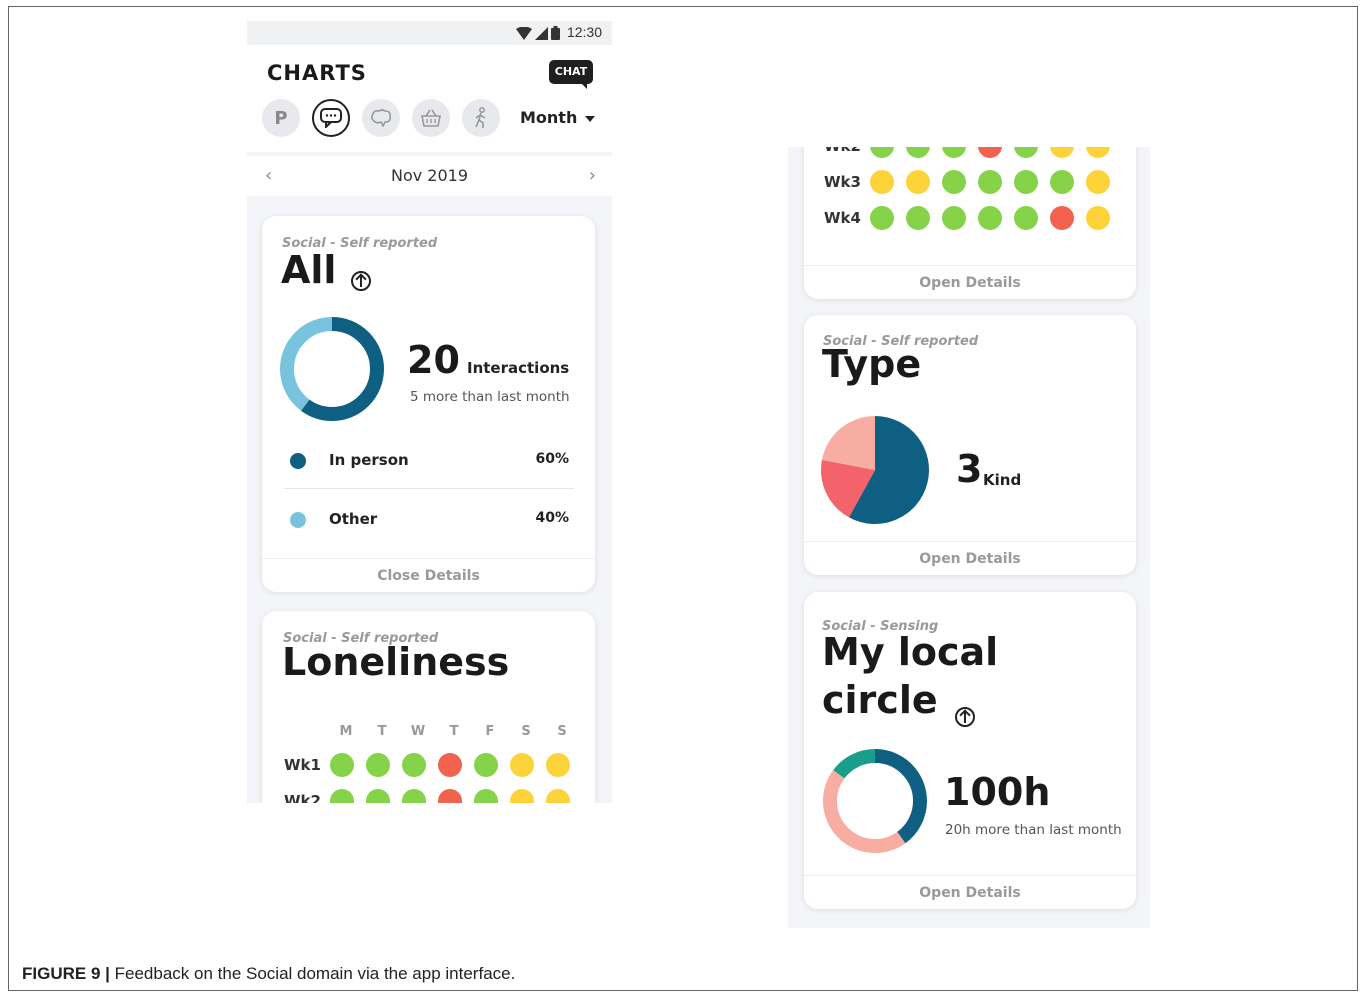 This screenshot has height=995, width=1360. What do you see at coordinates (396, 662) in the screenshot?
I see `card-title: Loneliness` at bounding box center [396, 662].